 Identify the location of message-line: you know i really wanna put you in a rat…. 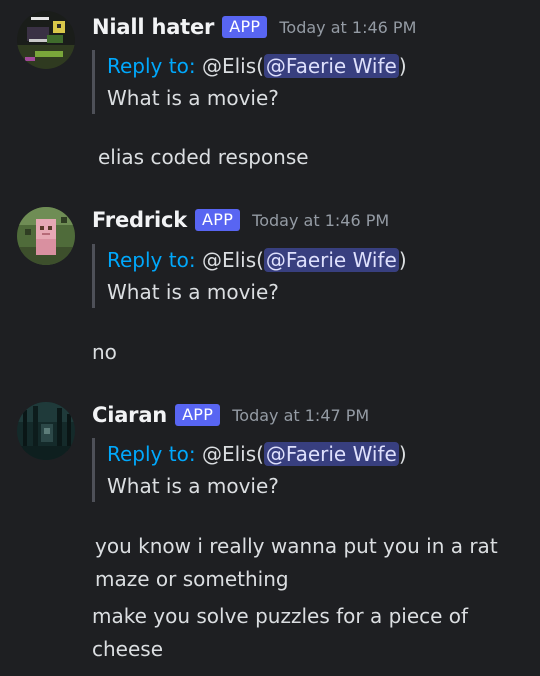
(296, 562).